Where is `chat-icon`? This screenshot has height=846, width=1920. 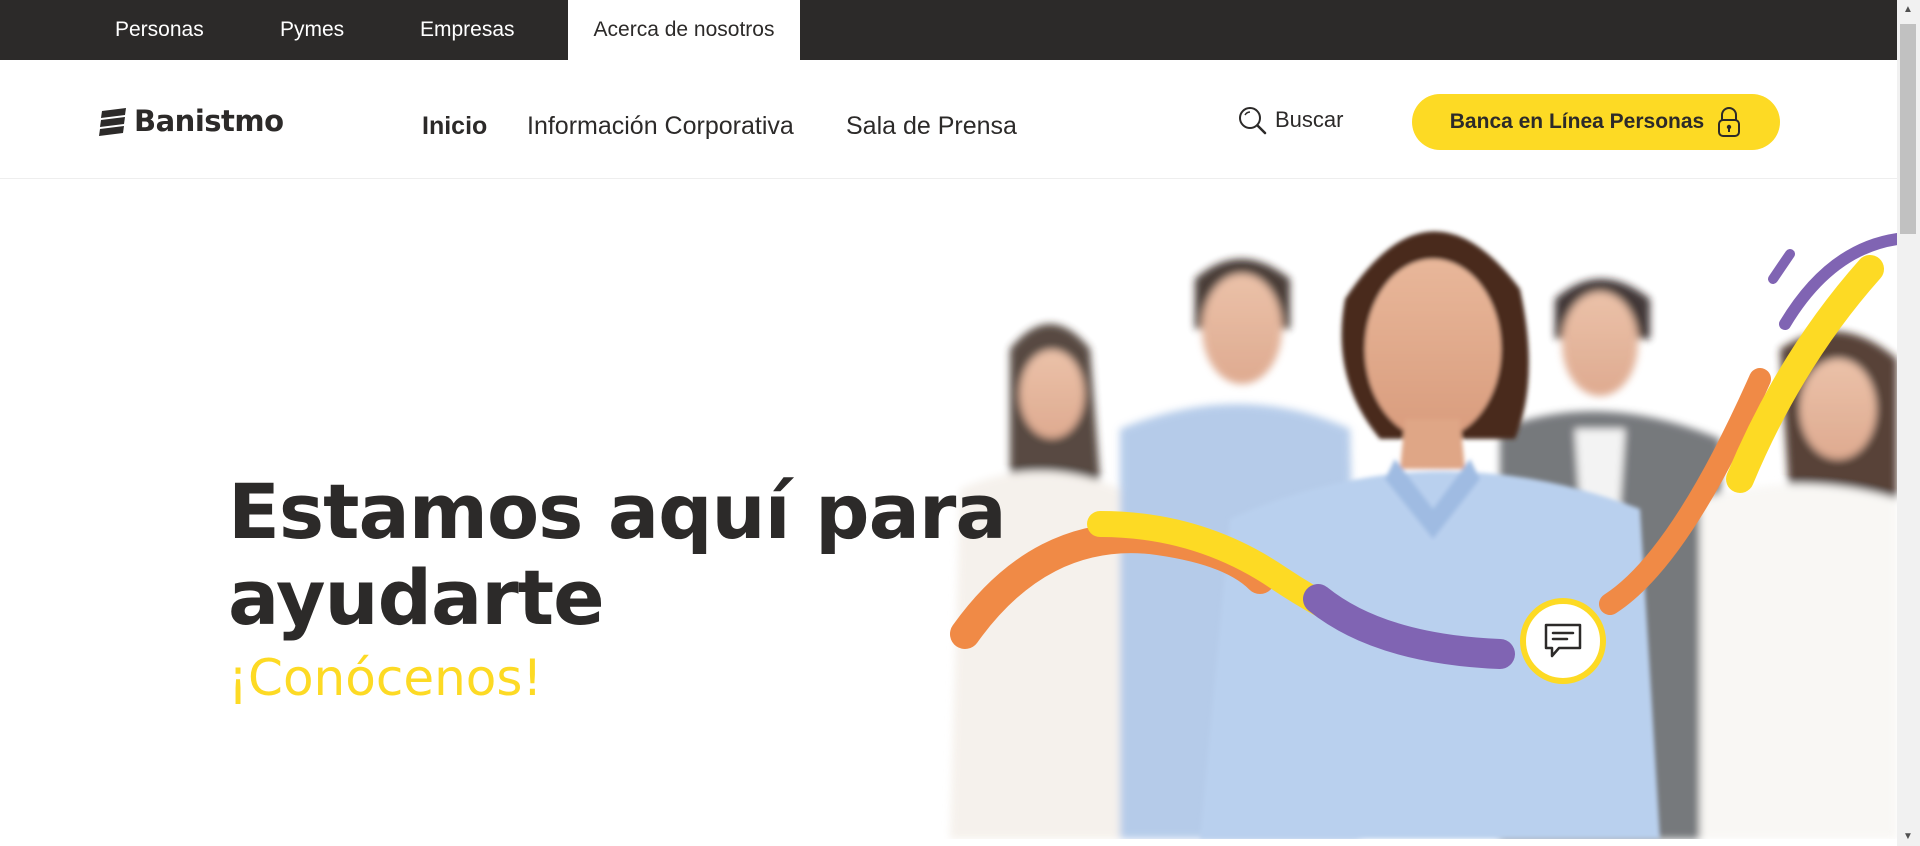
chat-icon is located at coordinates (1563, 640).